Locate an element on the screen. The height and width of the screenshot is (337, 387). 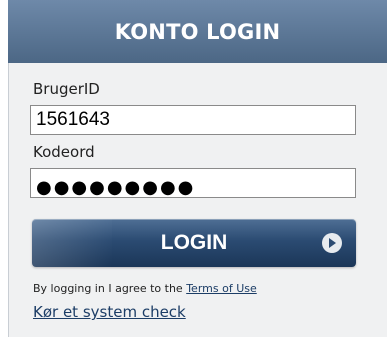
login-button-label: LOGIN is located at coordinates (194, 242).